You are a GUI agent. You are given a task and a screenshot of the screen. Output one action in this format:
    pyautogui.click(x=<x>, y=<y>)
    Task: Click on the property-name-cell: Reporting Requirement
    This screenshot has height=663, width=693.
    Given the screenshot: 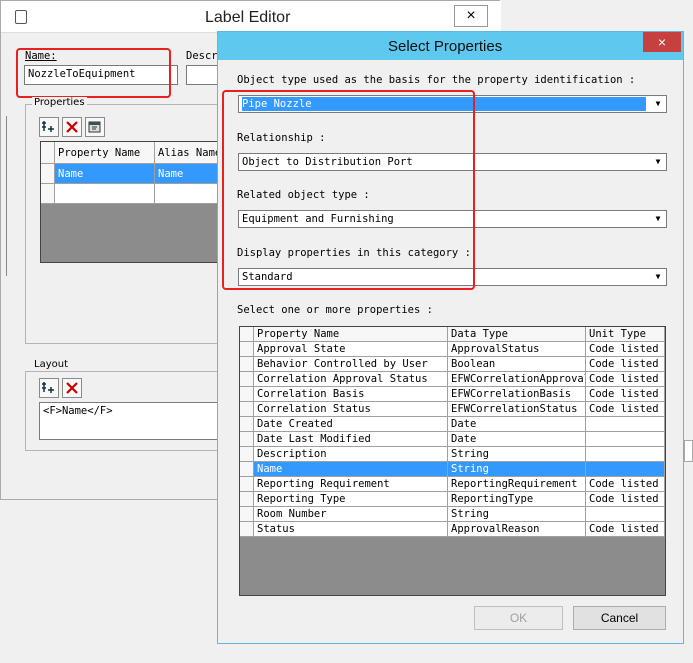 What is the action you would take?
    pyautogui.click(x=351, y=484)
    